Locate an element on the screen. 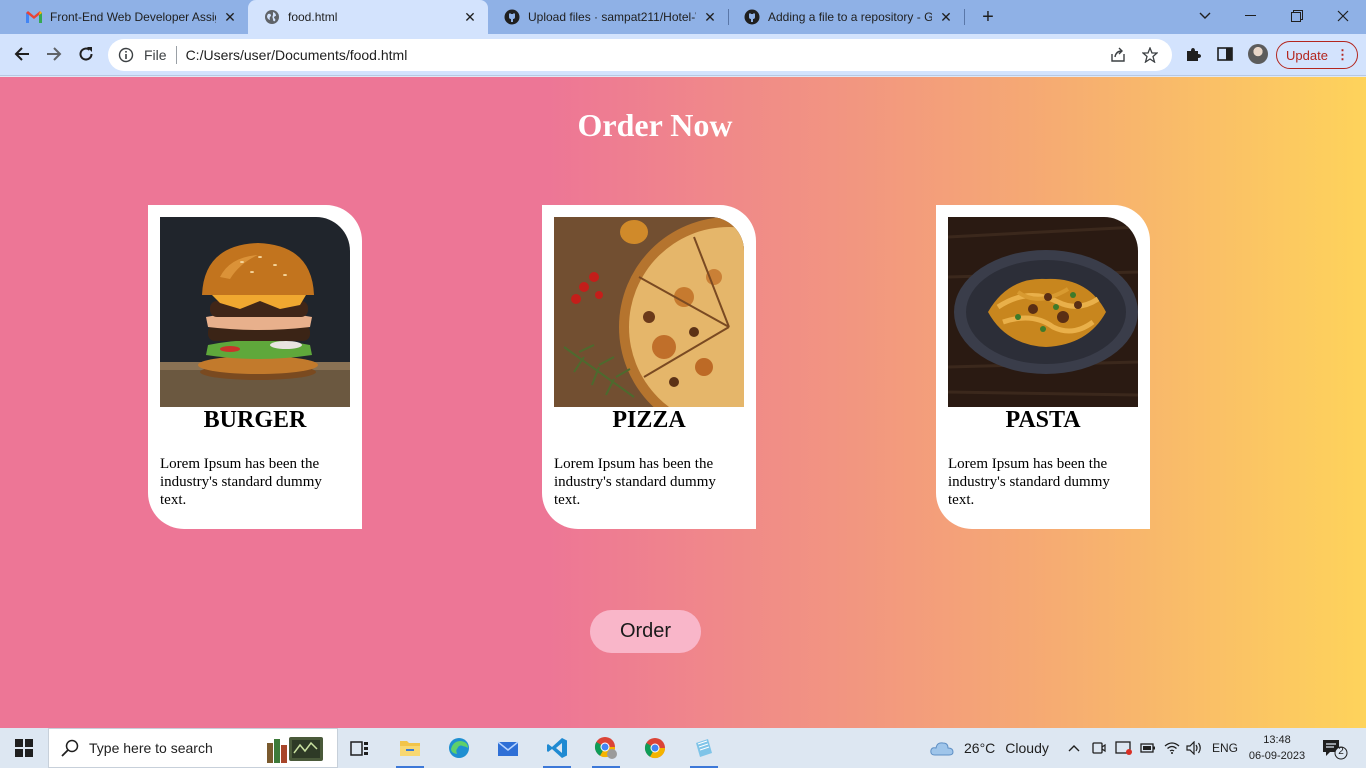 The image size is (1366, 768). pasta-image is located at coordinates (1043, 312).